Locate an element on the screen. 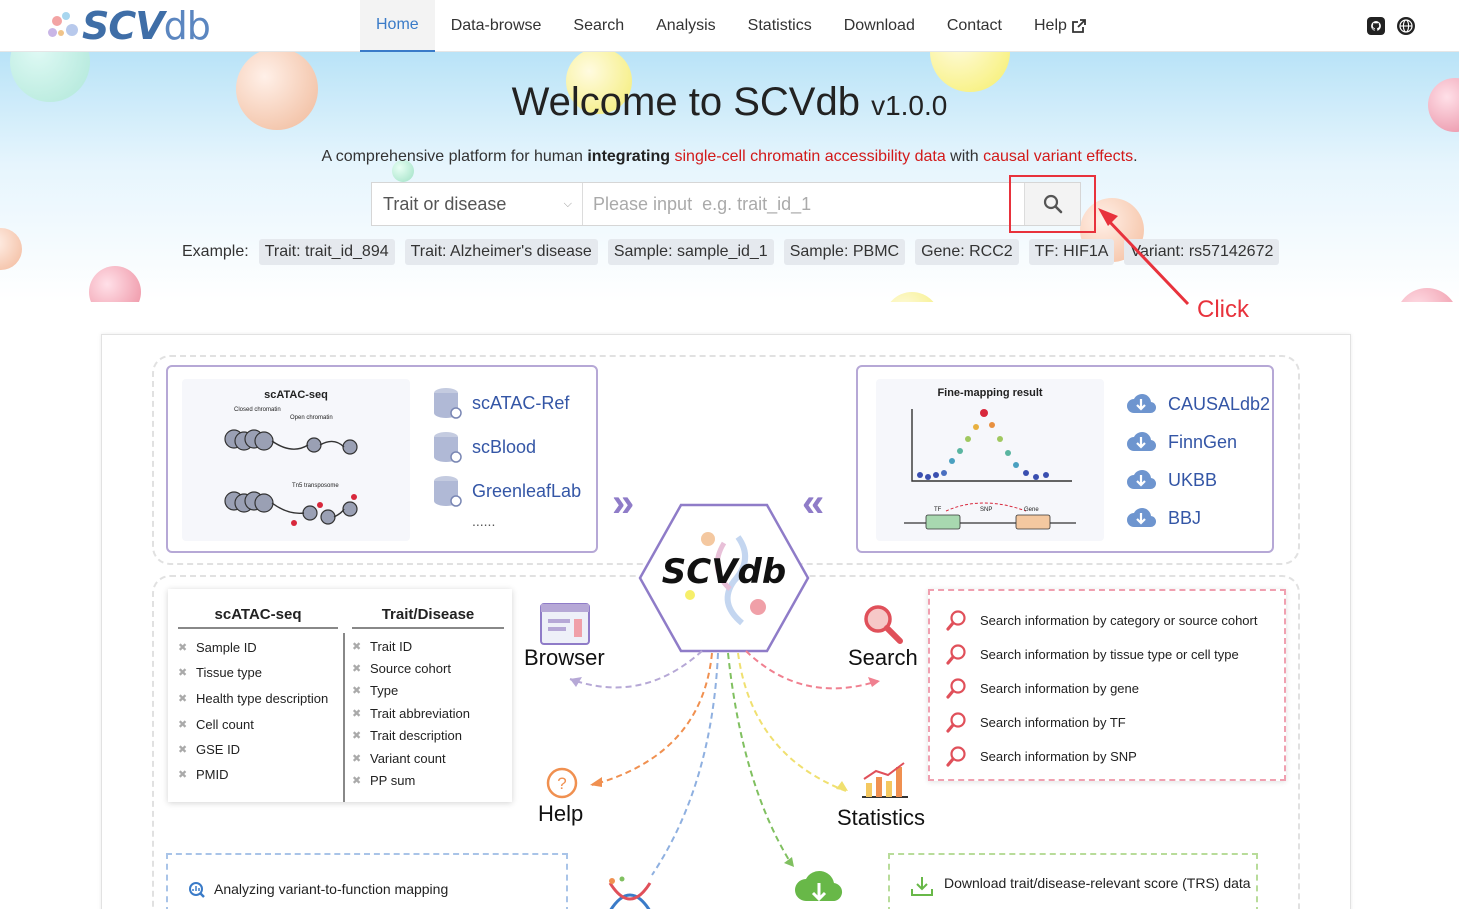  nav-search: Search is located at coordinates (598, 26).